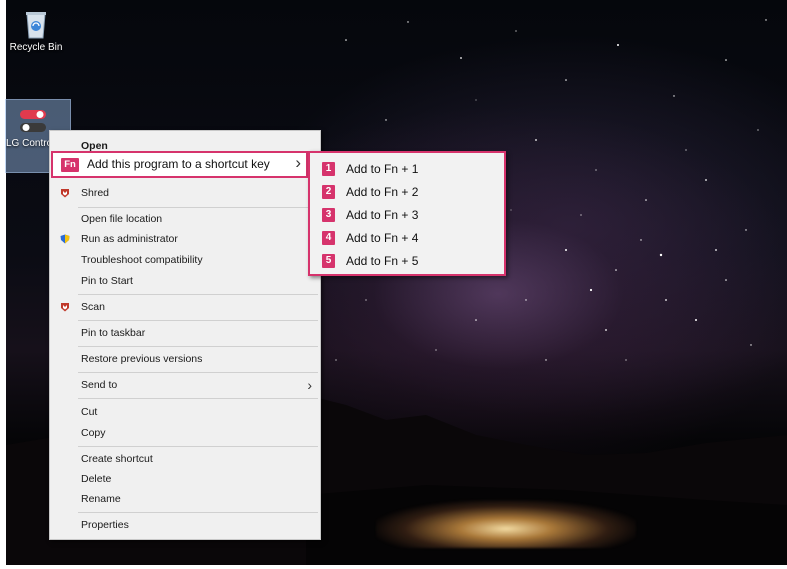 The image size is (787, 569). Describe the element at coordinates (328, 169) in the screenshot. I see `number-badge-icon: 1` at that location.